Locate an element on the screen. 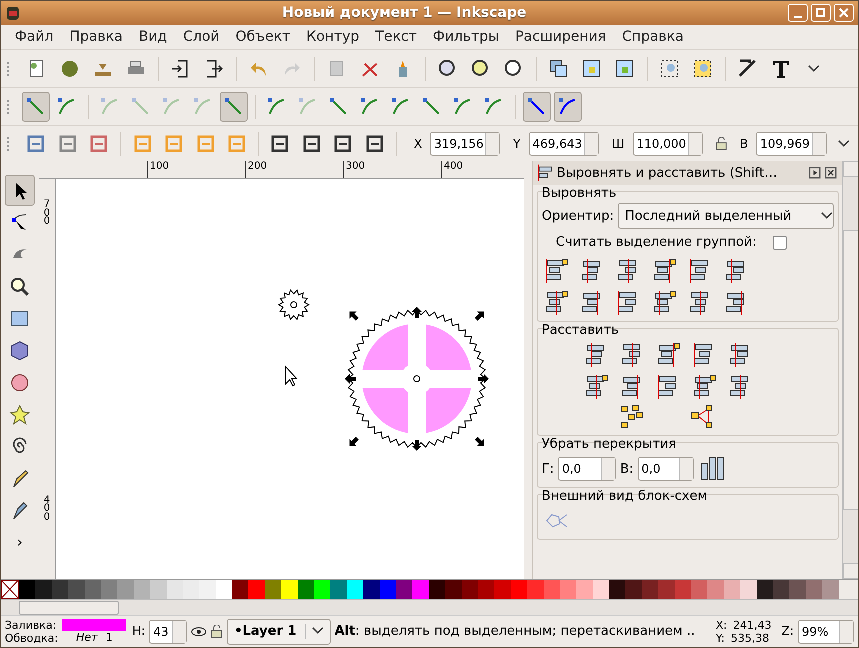 The width and height of the screenshot is (859, 648). section-heading: Выровнять is located at coordinates (580, 193).